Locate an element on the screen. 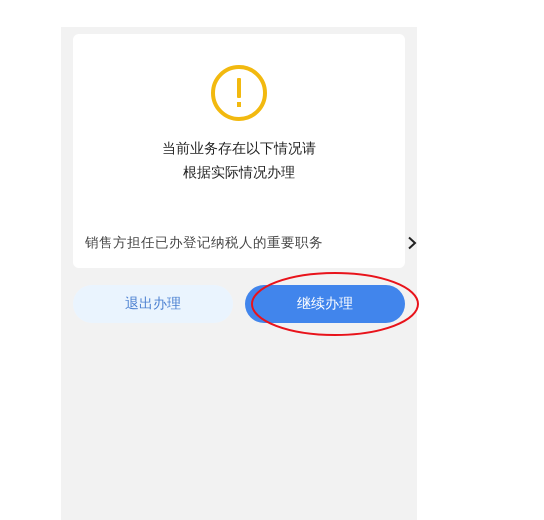 The image size is (544, 520). warning-icon is located at coordinates (239, 93).